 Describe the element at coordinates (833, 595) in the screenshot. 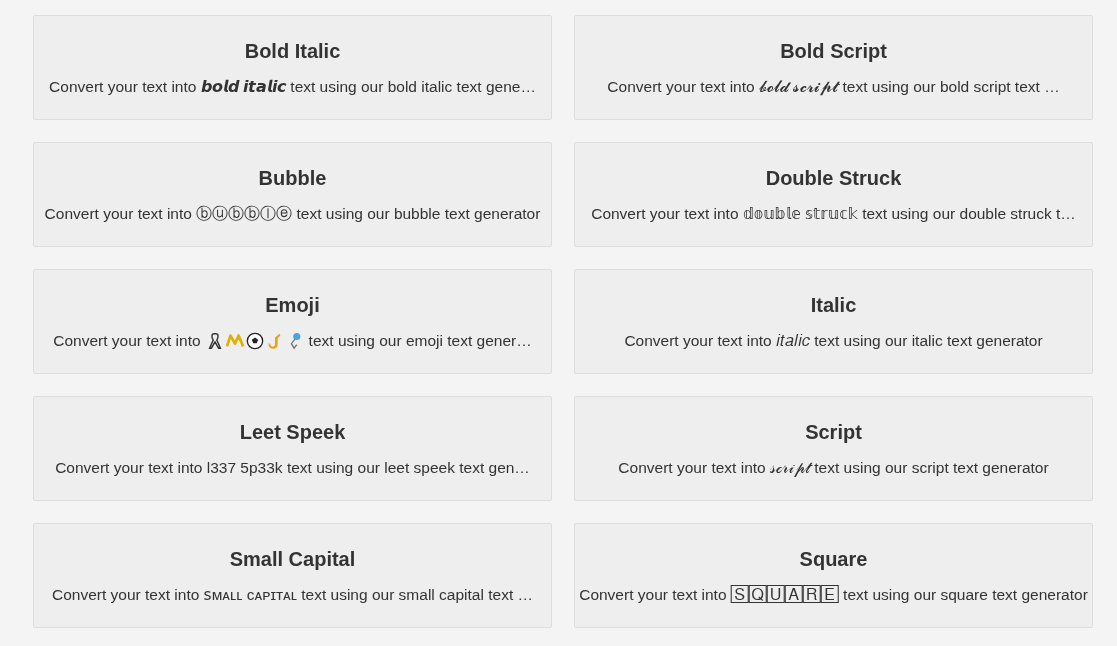

I see `card-description: Convert your text into 🅂🅀🅄🄰🅁🄴 text using our square text generator` at that location.